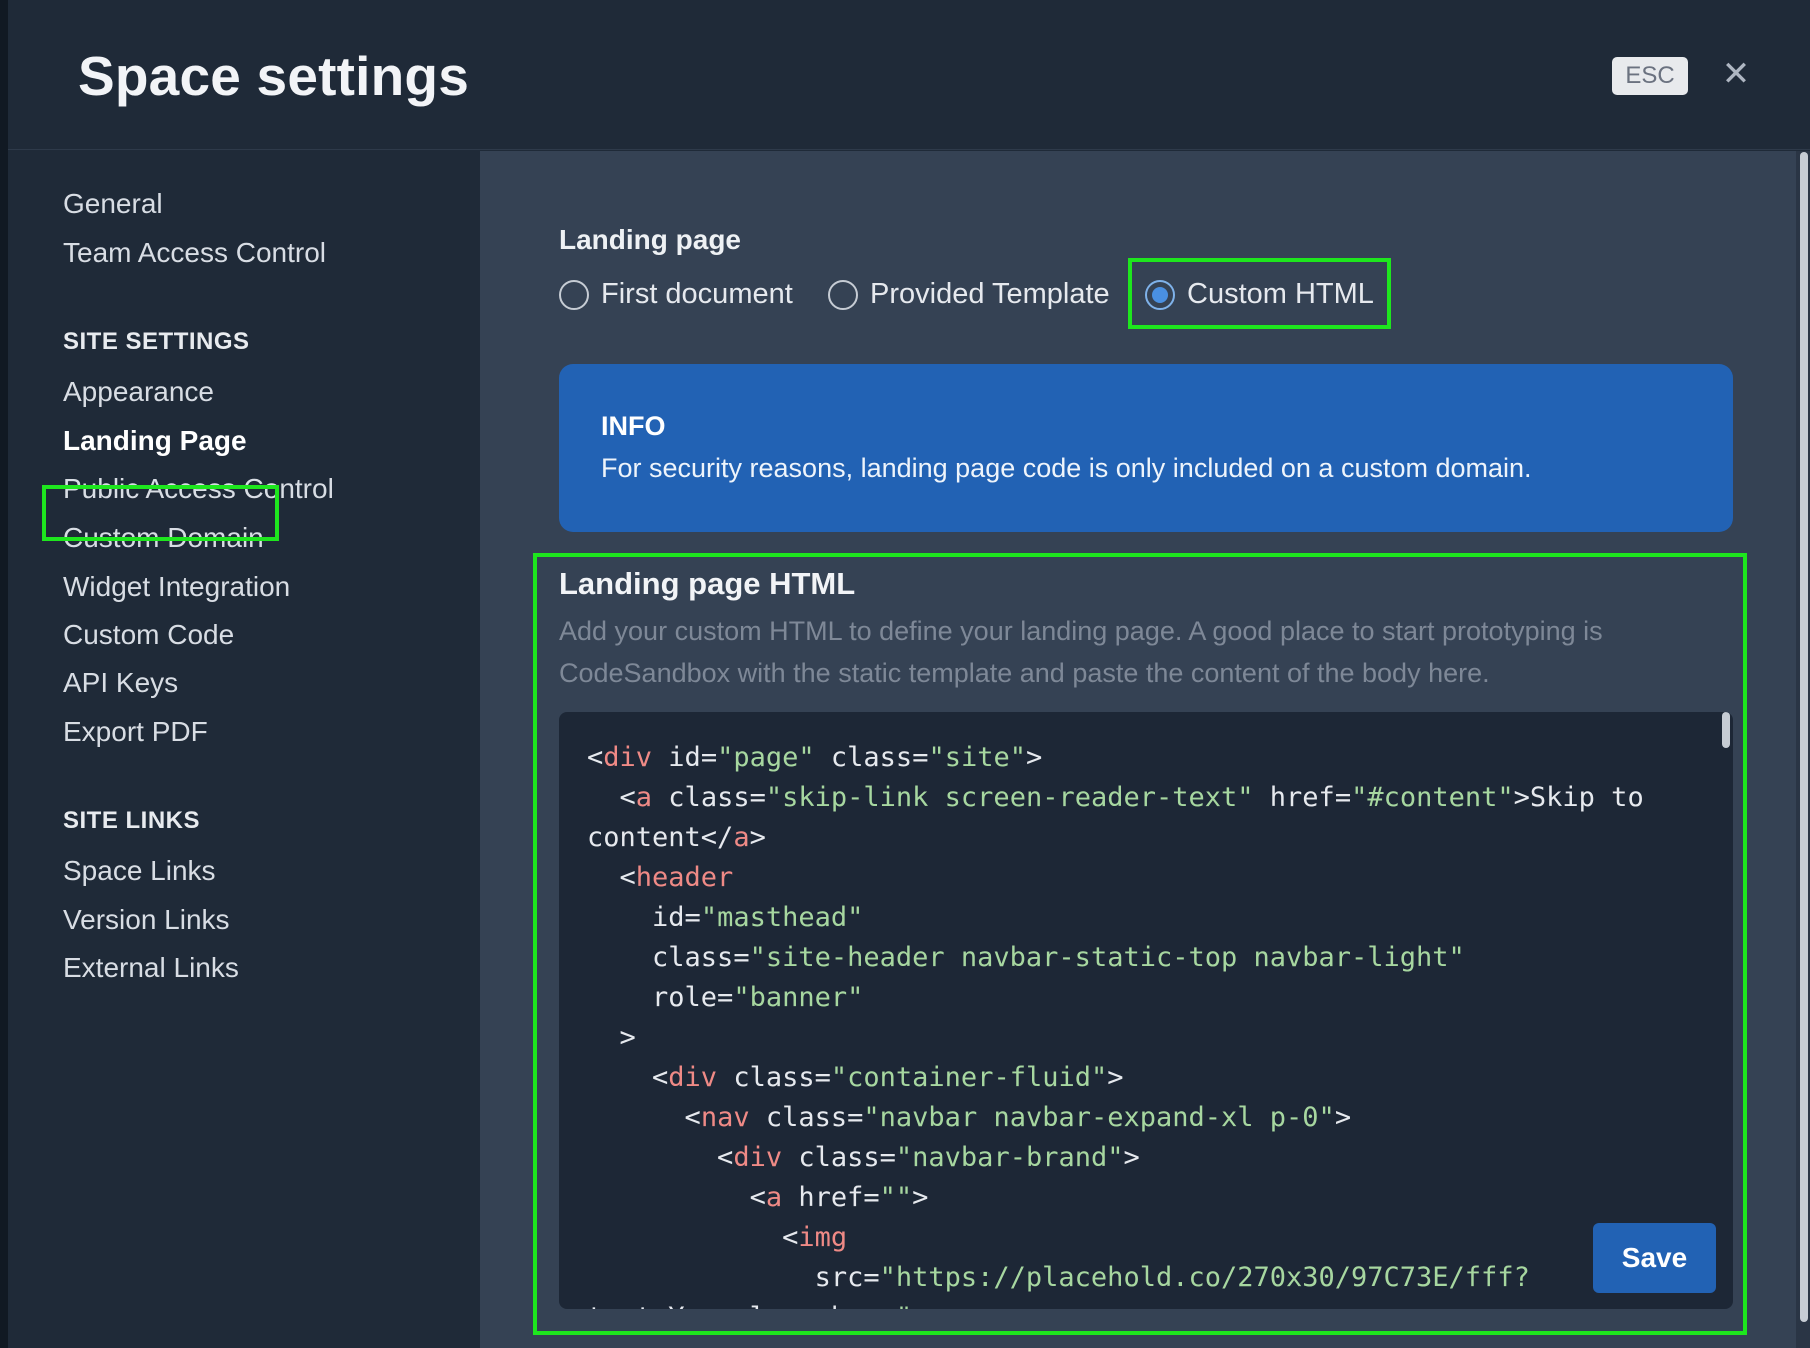 Image resolution: width=1810 pixels, height=1348 pixels. What do you see at coordinates (650, 239) in the screenshot?
I see `landing-page-label: Landing page` at bounding box center [650, 239].